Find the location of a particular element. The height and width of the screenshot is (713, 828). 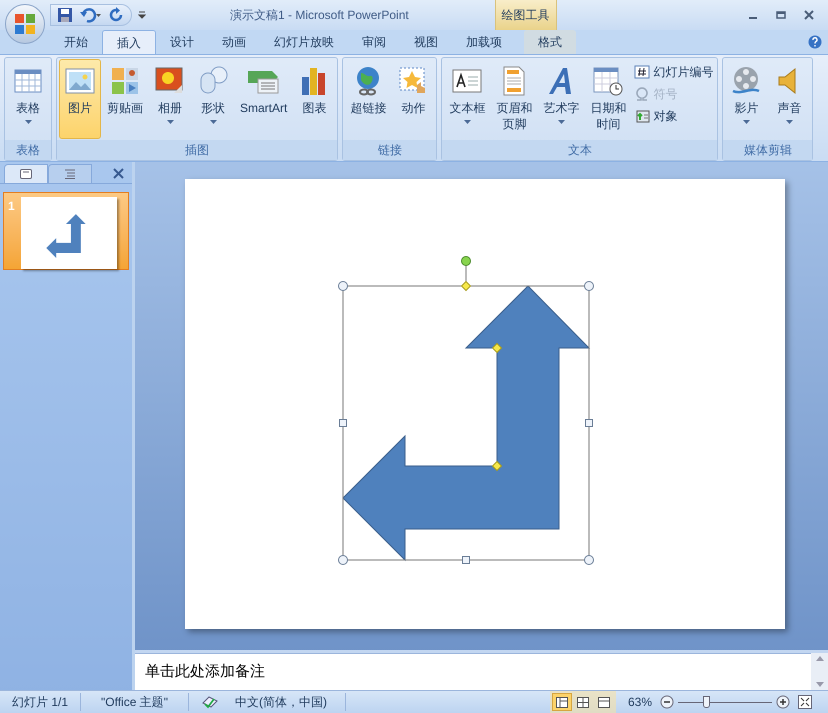

window-title: 演示文稿1 - Microsoft PowerPoint is located at coordinates (319, 15).